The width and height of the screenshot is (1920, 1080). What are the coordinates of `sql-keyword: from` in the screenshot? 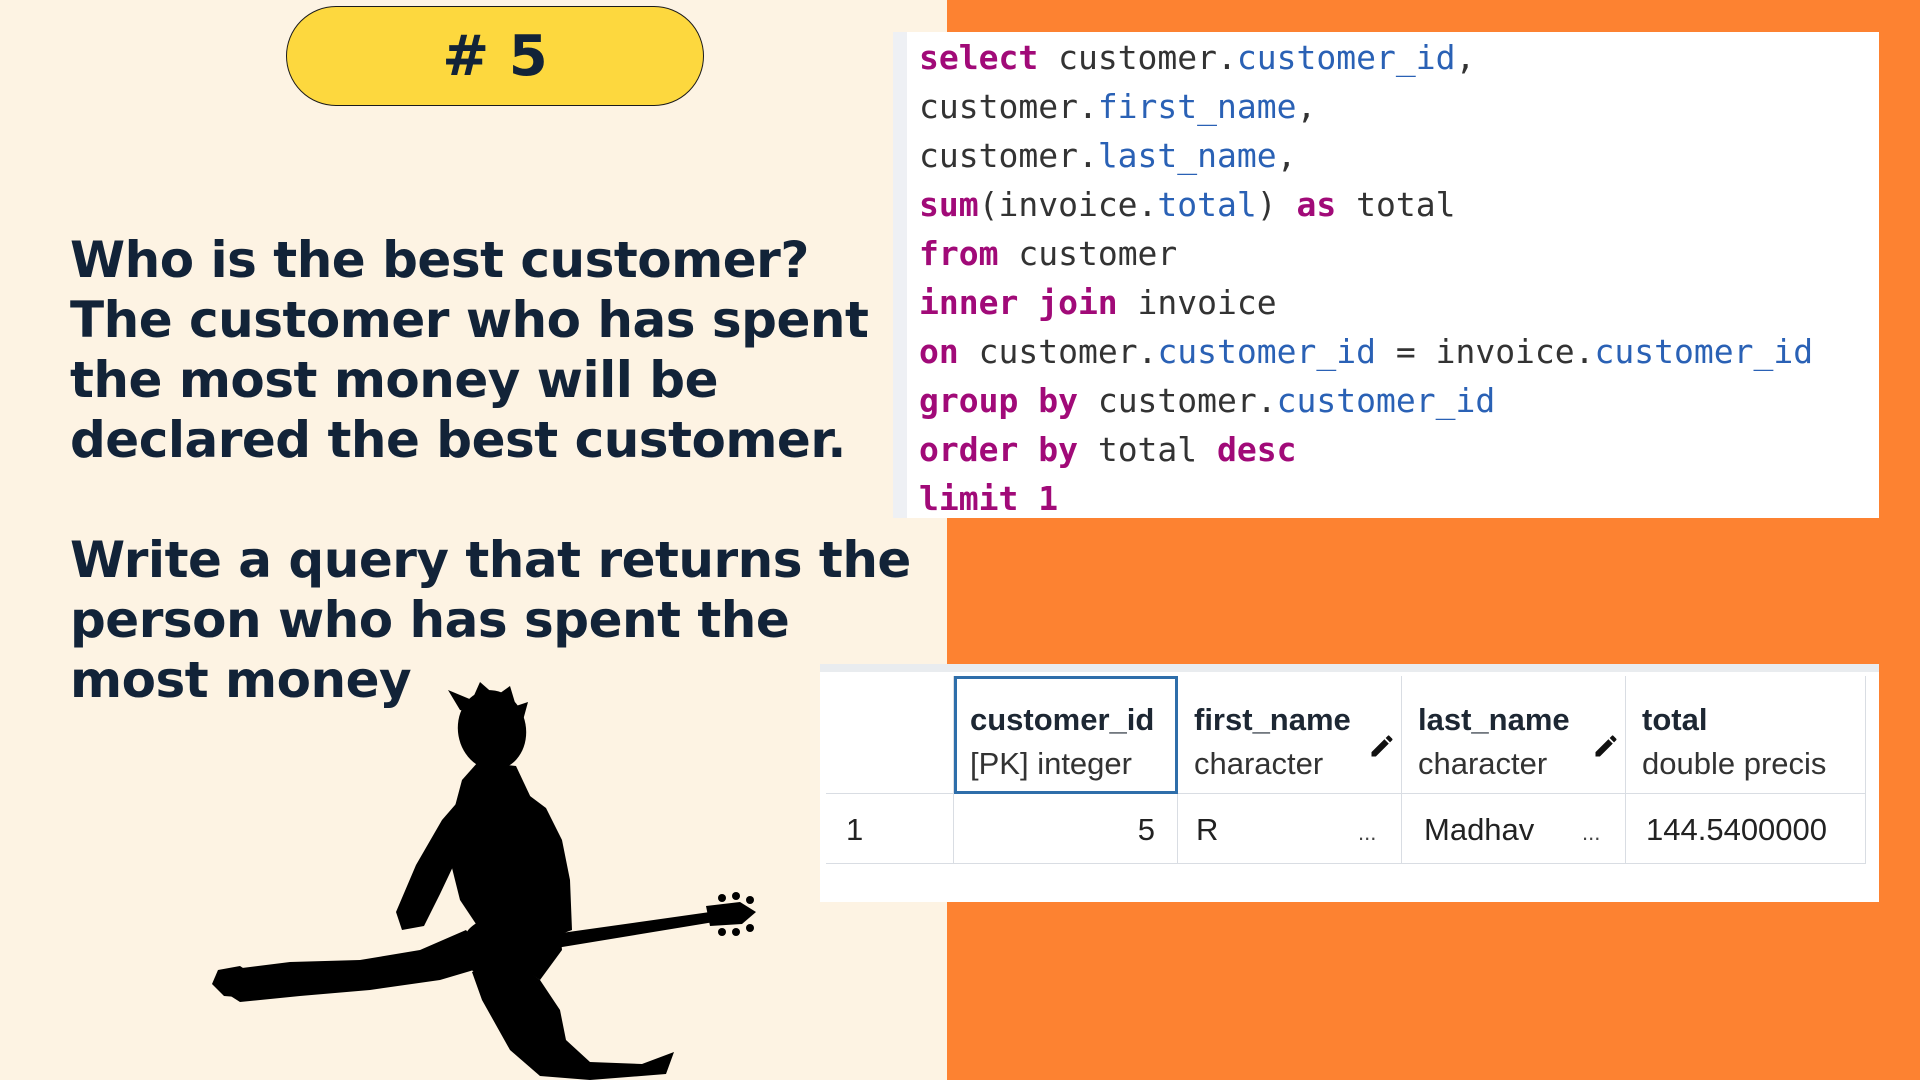 It's located at (959, 253).